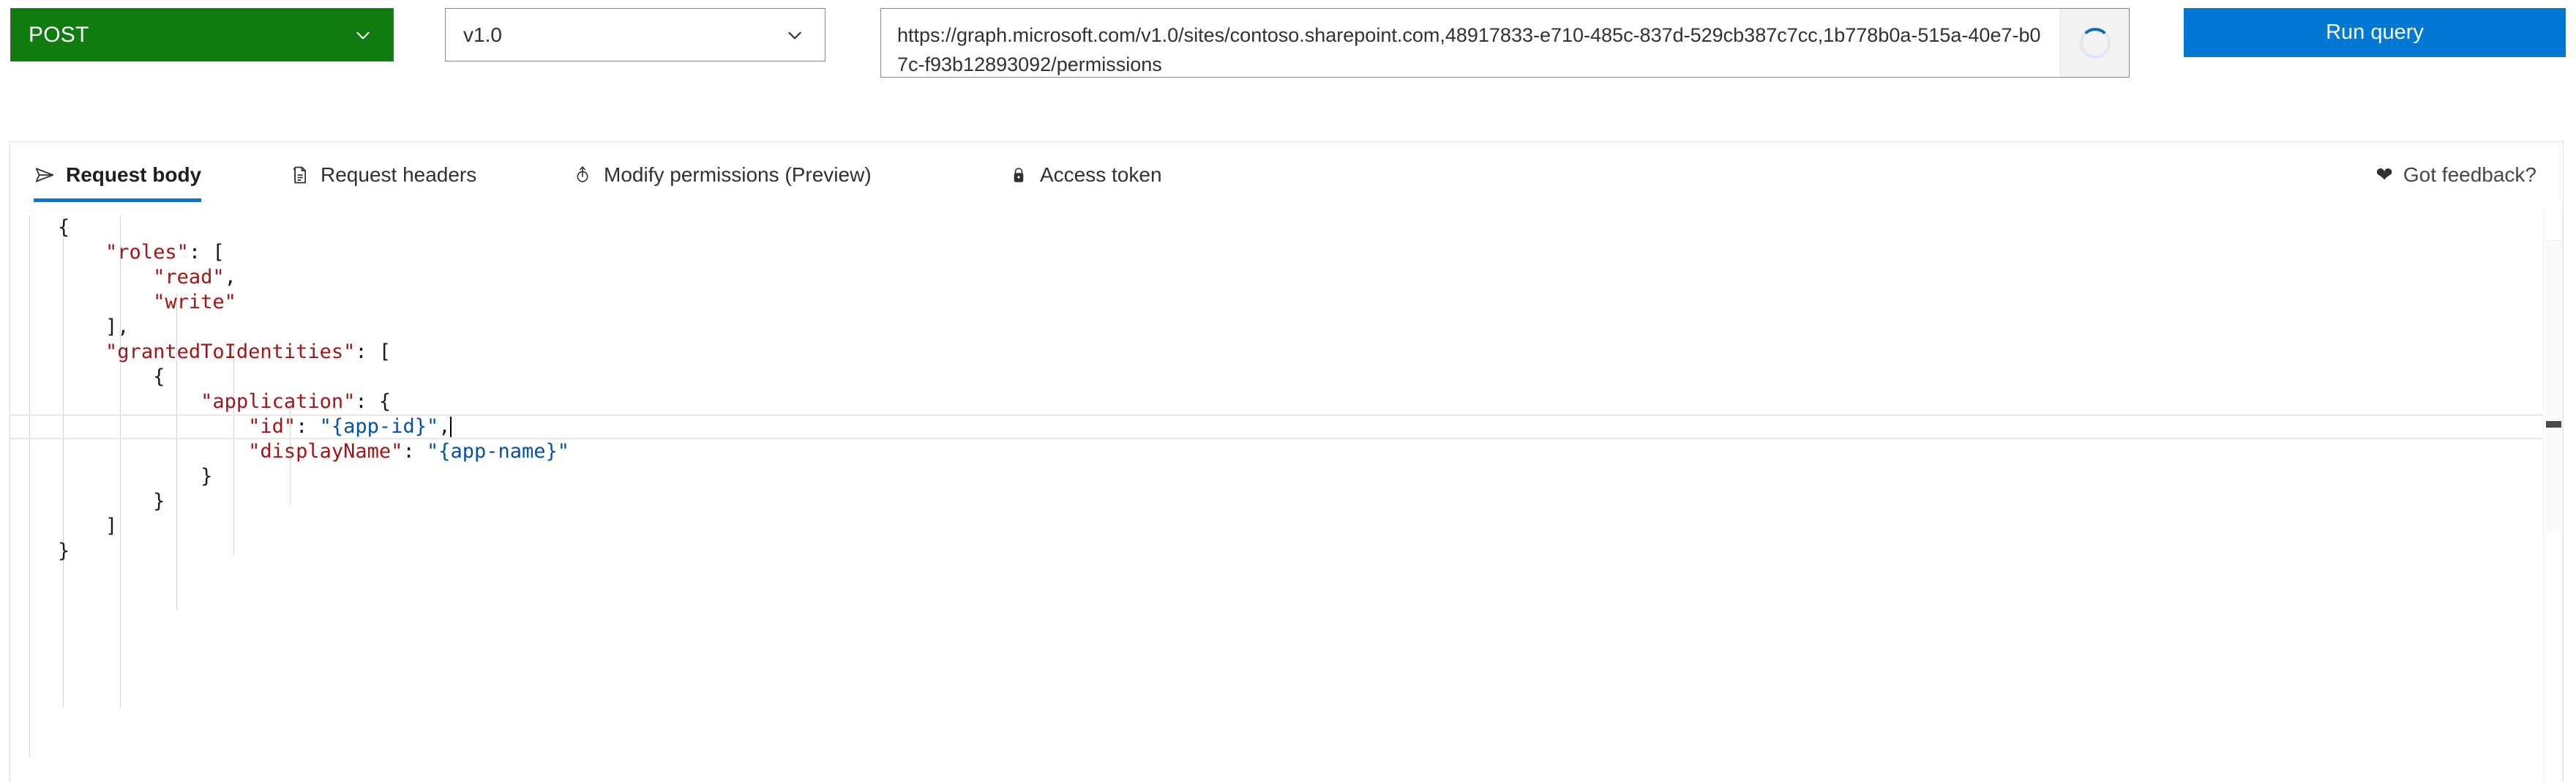 Image resolution: width=2576 pixels, height=782 pixels. What do you see at coordinates (111, 526) in the screenshot?
I see `token-pun: ]` at bounding box center [111, 526].